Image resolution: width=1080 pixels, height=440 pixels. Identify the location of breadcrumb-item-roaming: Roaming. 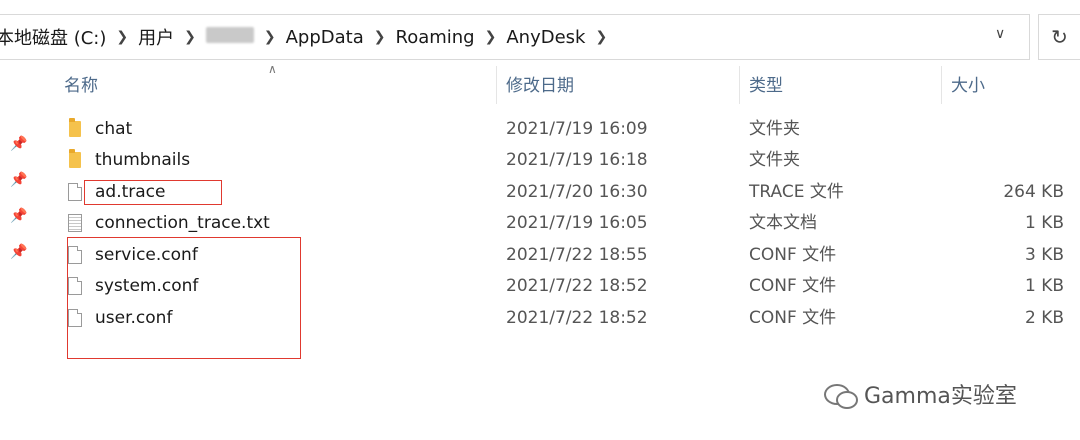
(435, 37).